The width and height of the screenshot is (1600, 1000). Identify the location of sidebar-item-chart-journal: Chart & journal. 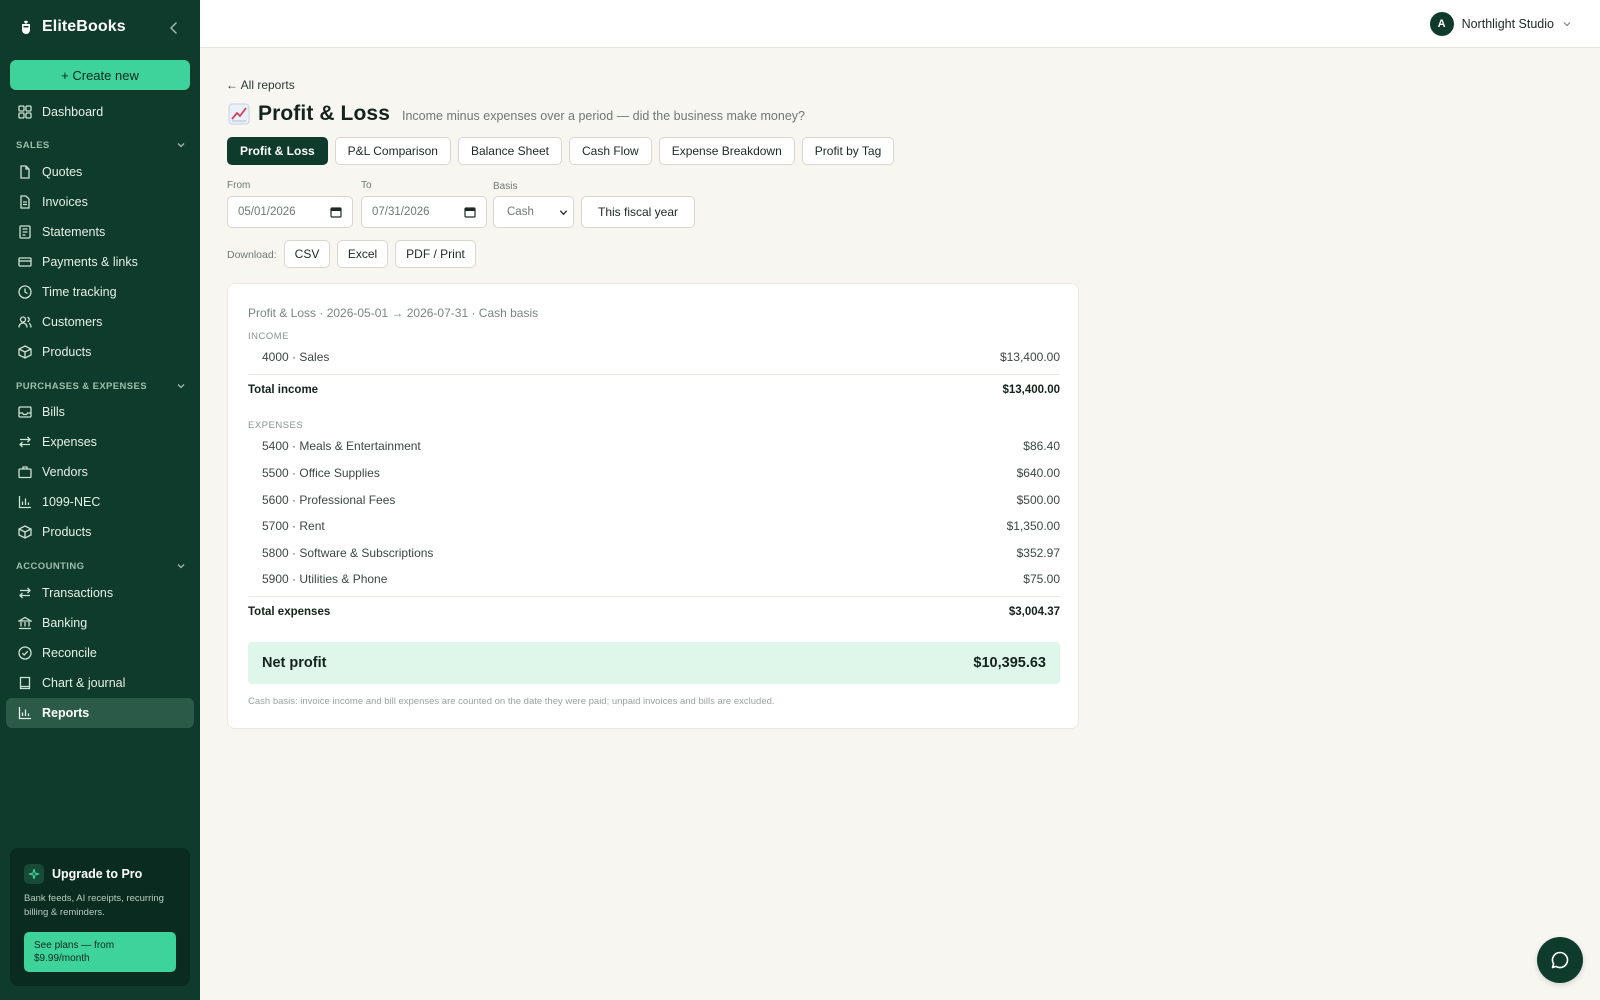
(100, 683).